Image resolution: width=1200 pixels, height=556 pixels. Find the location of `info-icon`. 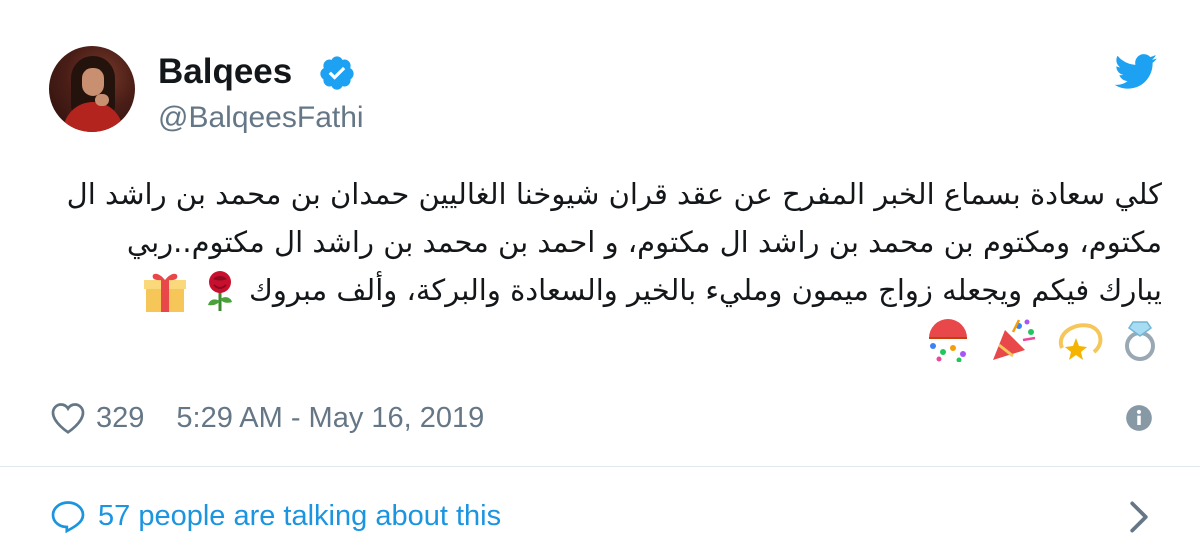

info-icon is located at coordinates (1139, 418).